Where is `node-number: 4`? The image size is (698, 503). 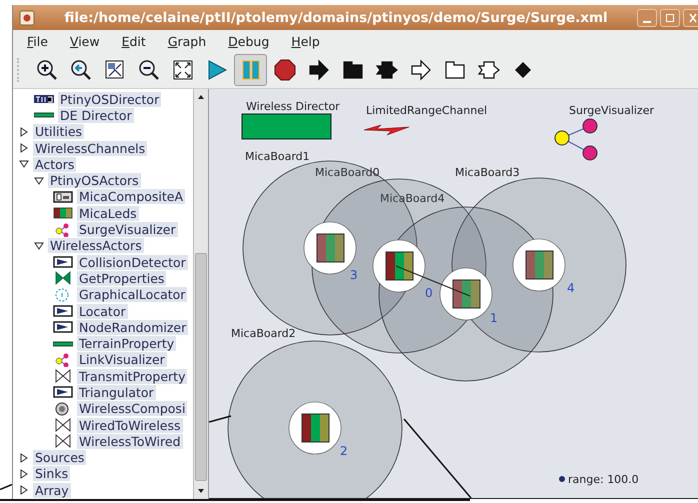
node-number: 4 is located at coordinates (571, 288).